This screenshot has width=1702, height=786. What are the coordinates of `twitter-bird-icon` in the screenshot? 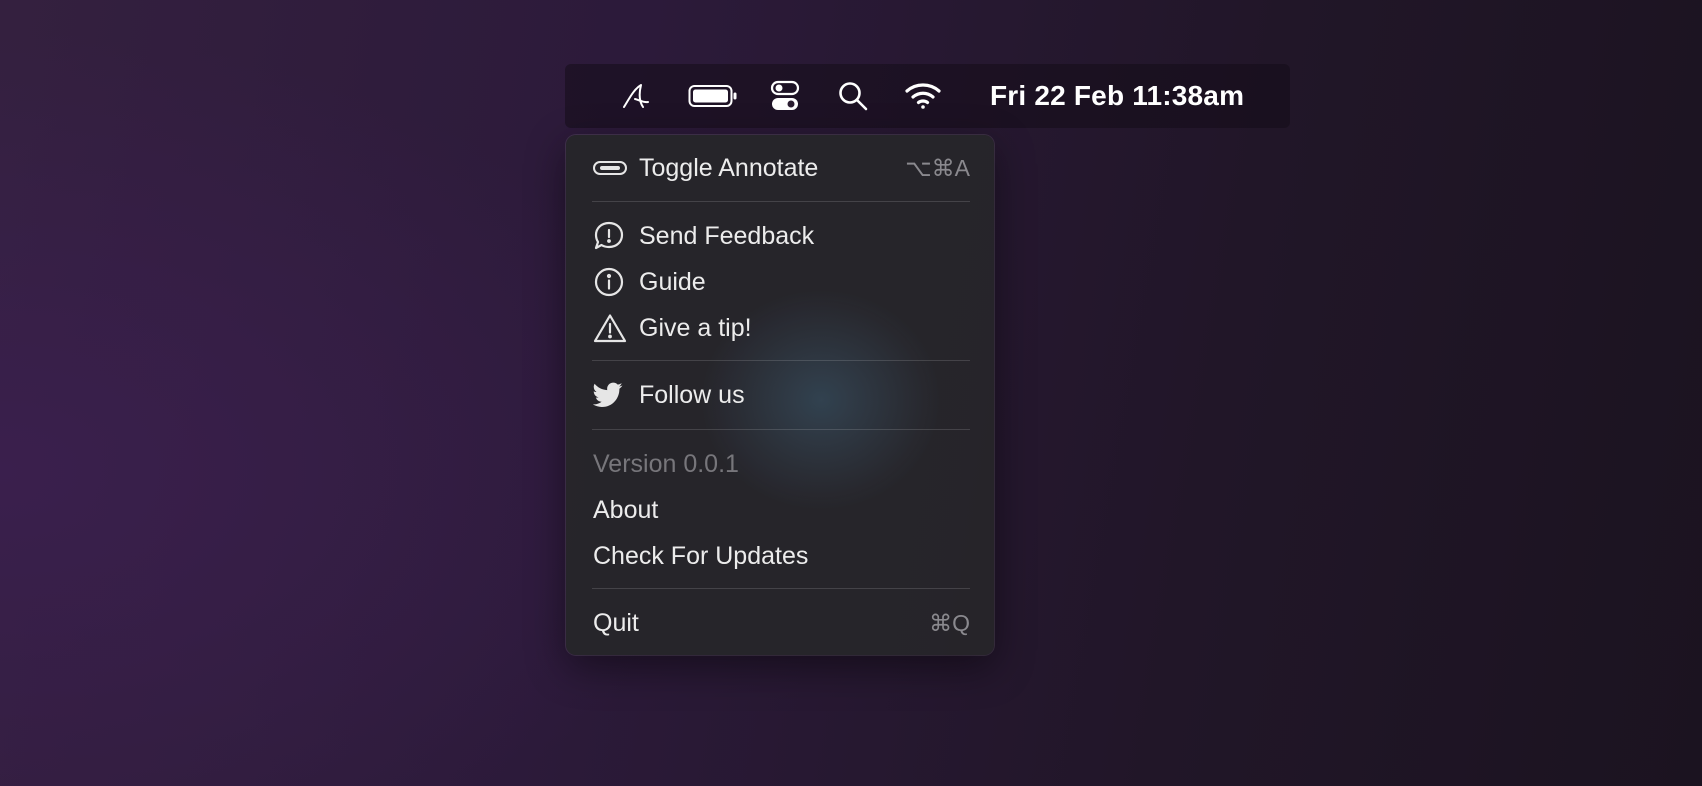 It's located at (611, 395).